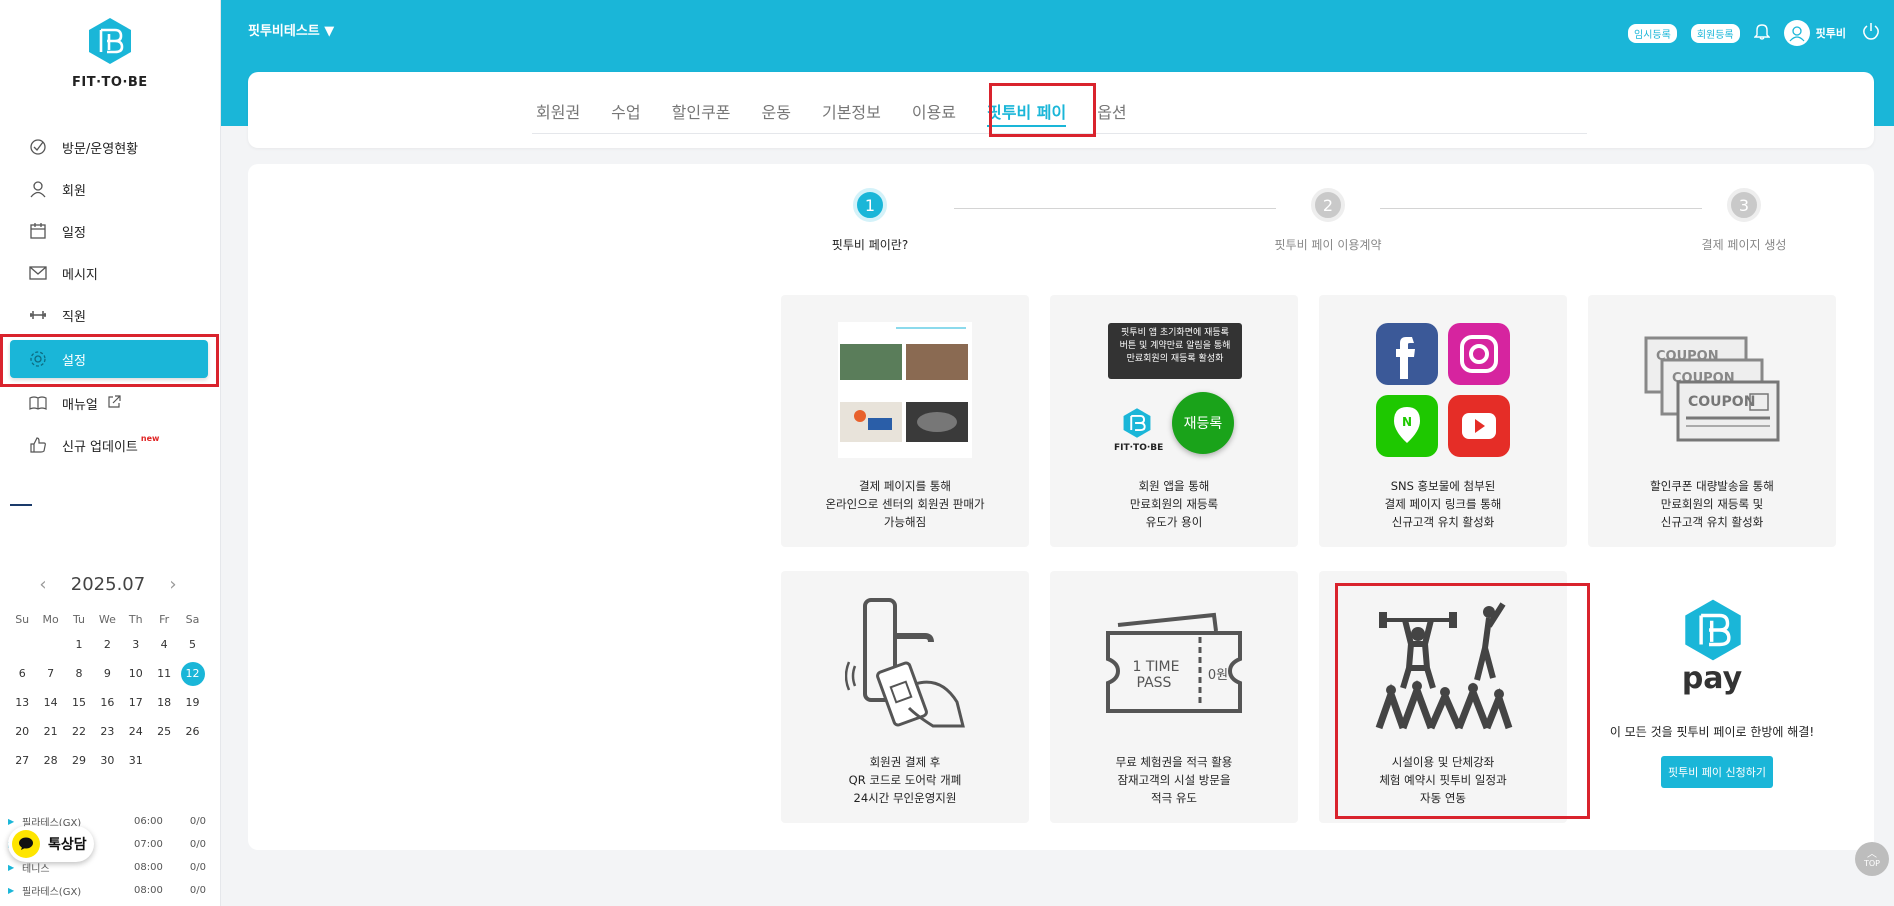 This screenshot has width=1894, height=906. I want to click on doorlock-illustration, so click(905, 666).